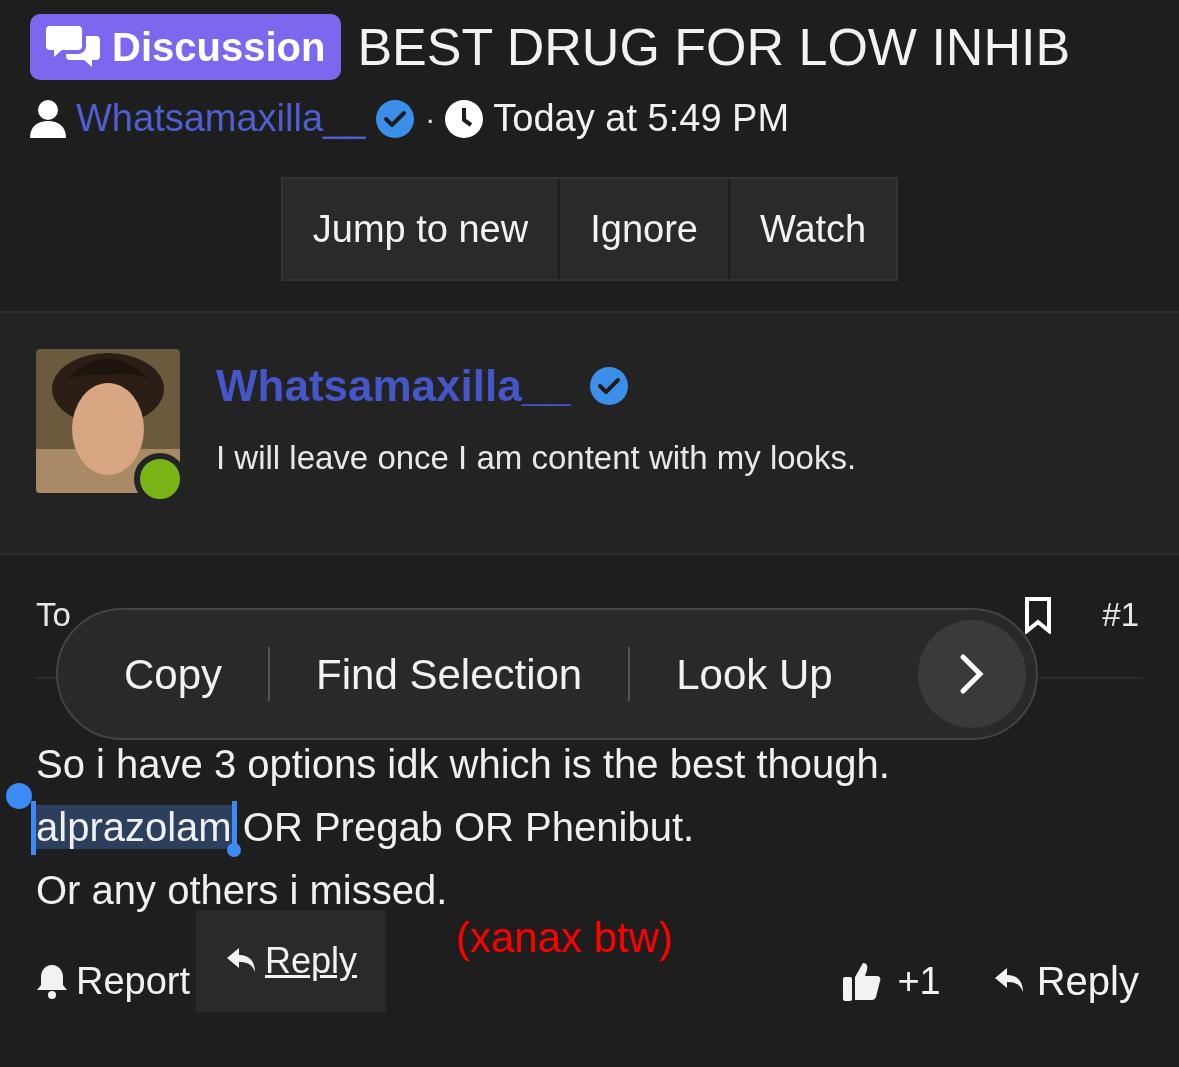 Image resolution: width=1179 pixels, height=1067 pixels. What do you see at coordinates (173, 674) in the screenshot?
I see `context-menu-item: Copy` at bounding box center [173, 674].